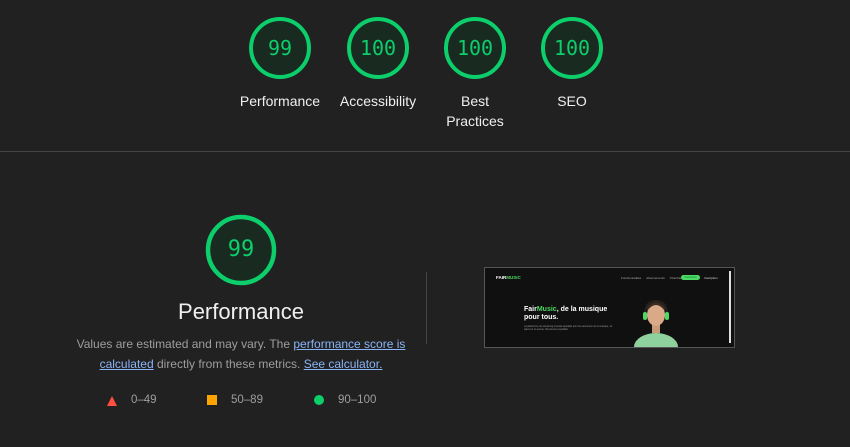 Image resolution: width=850 pixels, height=447 pixels. I want to click on performance-title: Performance, so click(241, 311).